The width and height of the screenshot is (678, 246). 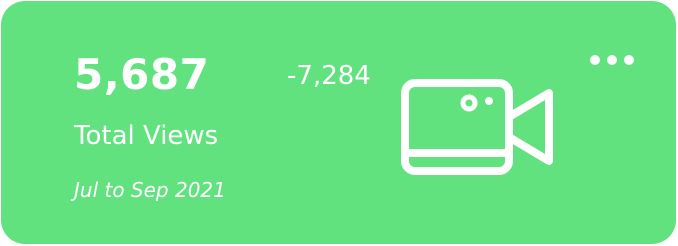 I want to click on views-change: -7,284, so click(x=329, y=76).